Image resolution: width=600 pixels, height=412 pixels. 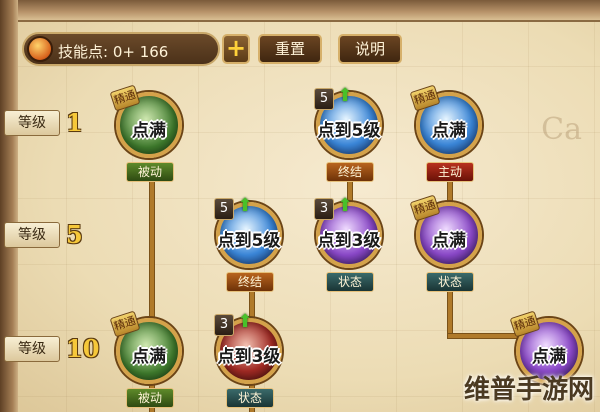 I want to click on add-skill-points-button: +, so click(x=236, y=49).